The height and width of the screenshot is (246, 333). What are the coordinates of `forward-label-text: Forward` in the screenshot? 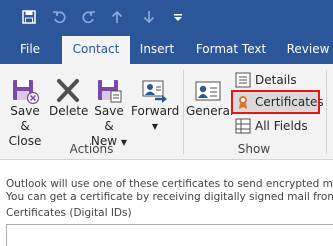 It's located at (155, 111).